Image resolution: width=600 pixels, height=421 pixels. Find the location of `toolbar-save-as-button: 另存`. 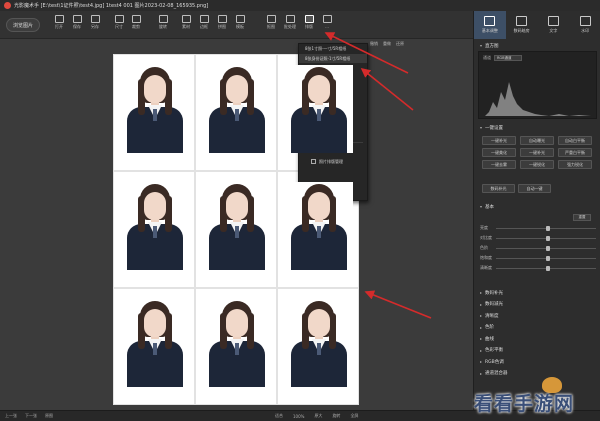

toolbar-save-as-button: 另存 is located at coordinates (95, 25).